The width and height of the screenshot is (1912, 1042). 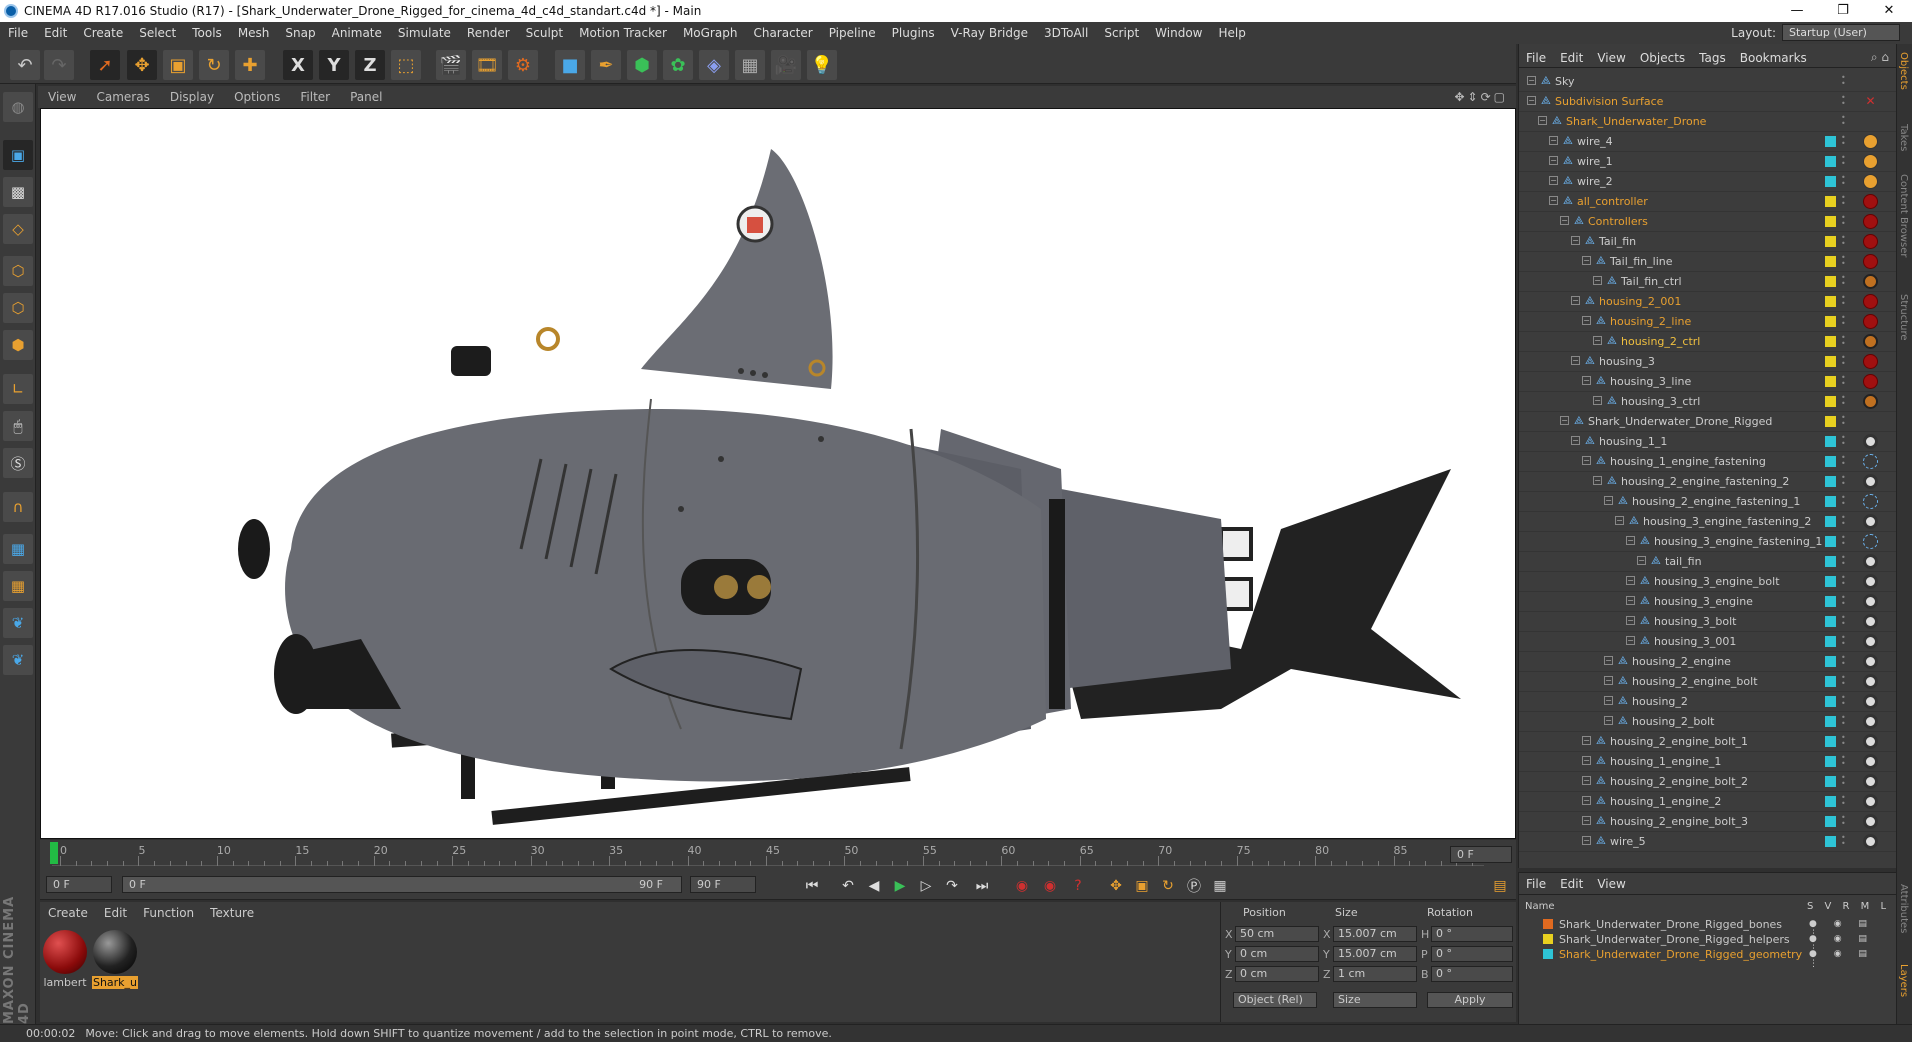 I want to click on record-keys-icon: ◉, so click(x=1022, y=886).